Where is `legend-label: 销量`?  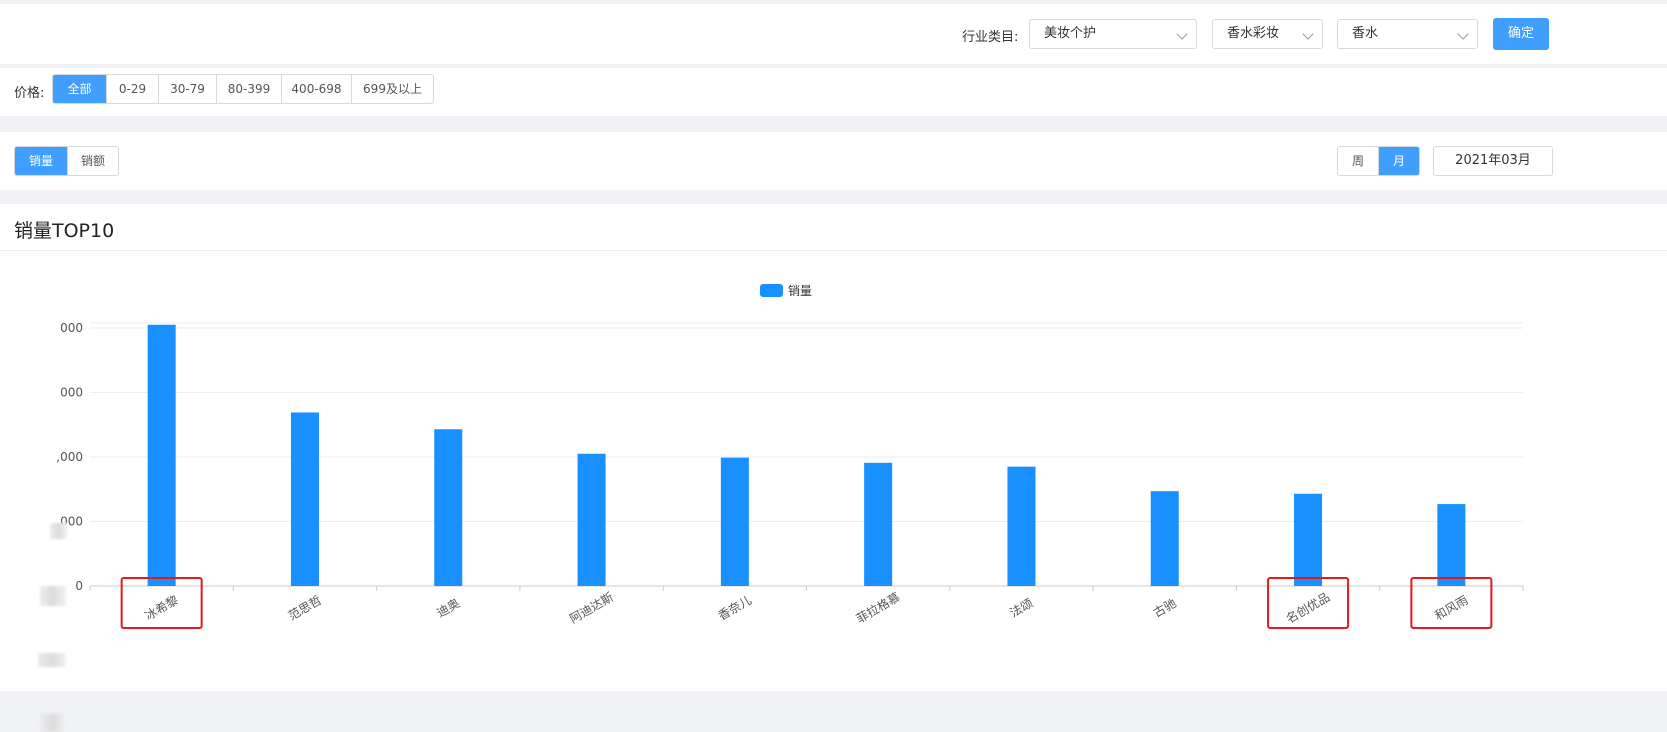
legend-label: 销量 is located at coordinates (800, 291).